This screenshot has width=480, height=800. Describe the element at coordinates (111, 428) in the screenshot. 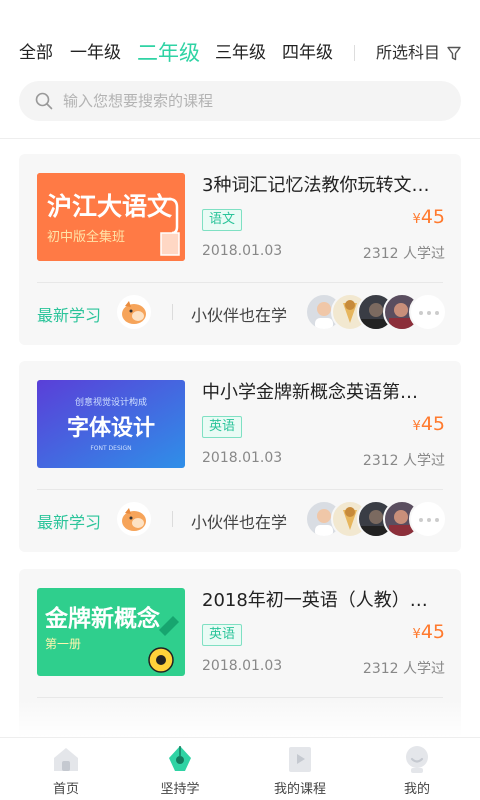

I see `cover-title: 字体设计` at that location.